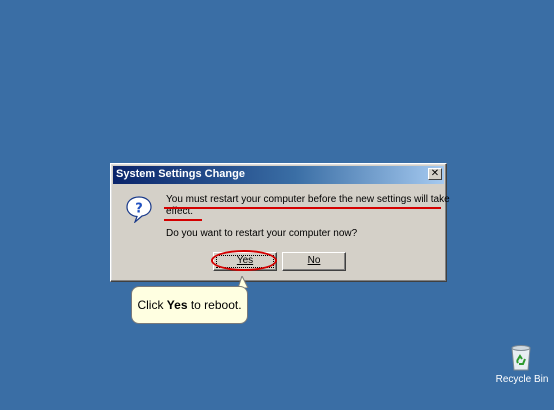 The image size is (554, 410). I want to click on yes-button-label: Yes, so click(245, 260).